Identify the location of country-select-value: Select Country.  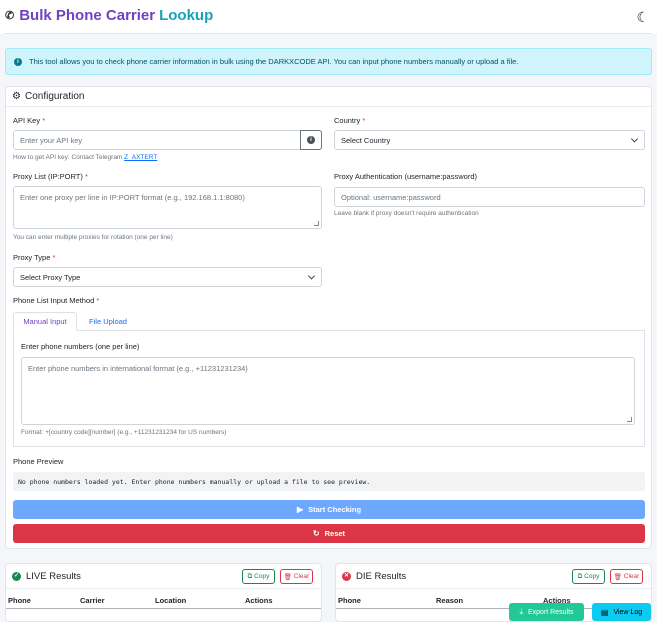
(366, 140).